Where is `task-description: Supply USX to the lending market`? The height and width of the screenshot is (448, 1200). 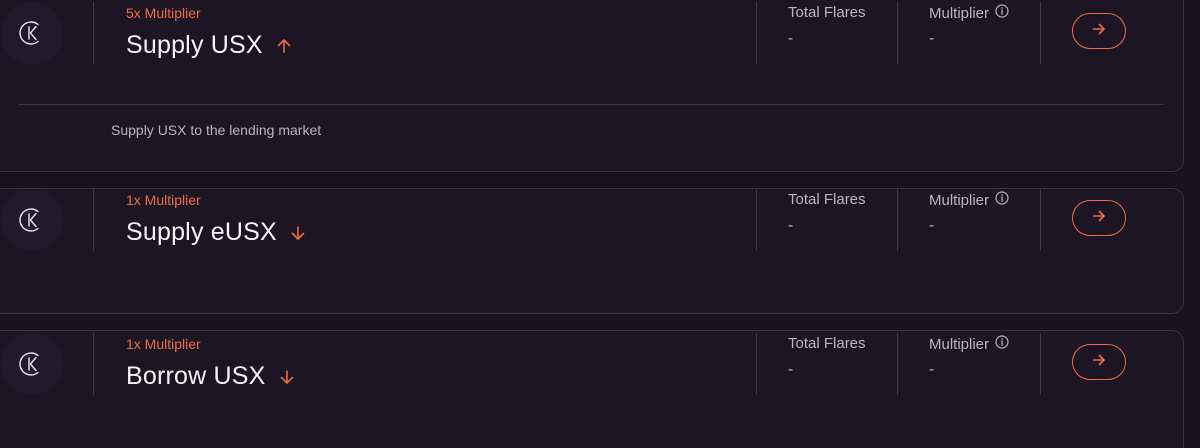
task-description: Supply USX to the lending market is located at coordinates (216, 130).